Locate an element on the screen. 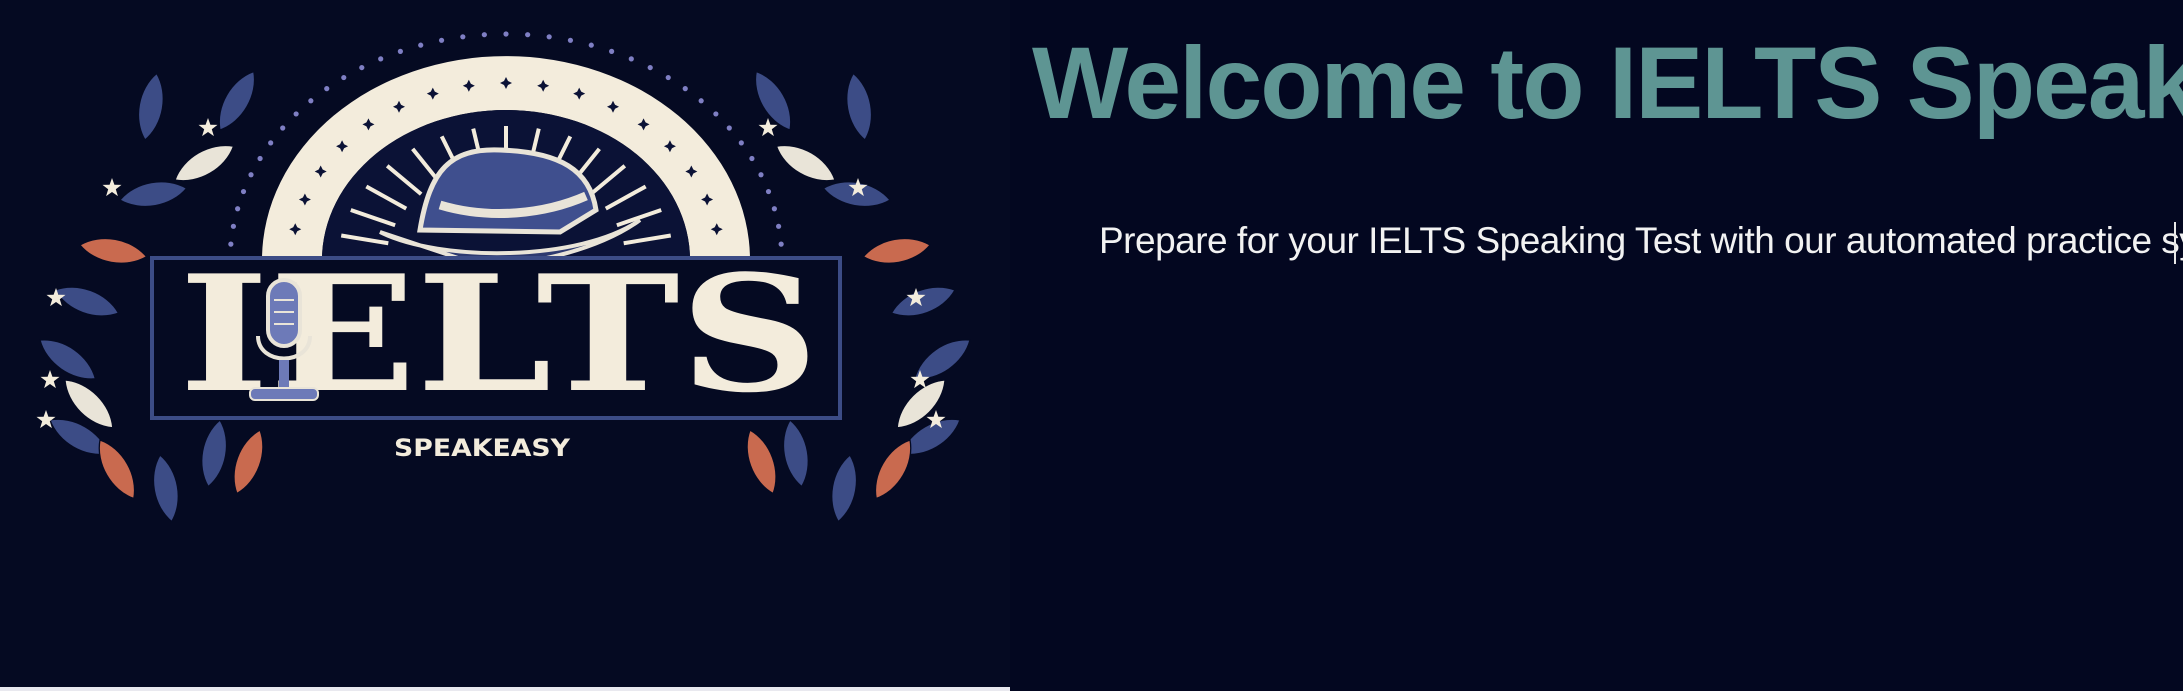 This screenshot has height=691, width=2183. logo-sub-text: SPEAKEASY is located at coordinates (482, 448).